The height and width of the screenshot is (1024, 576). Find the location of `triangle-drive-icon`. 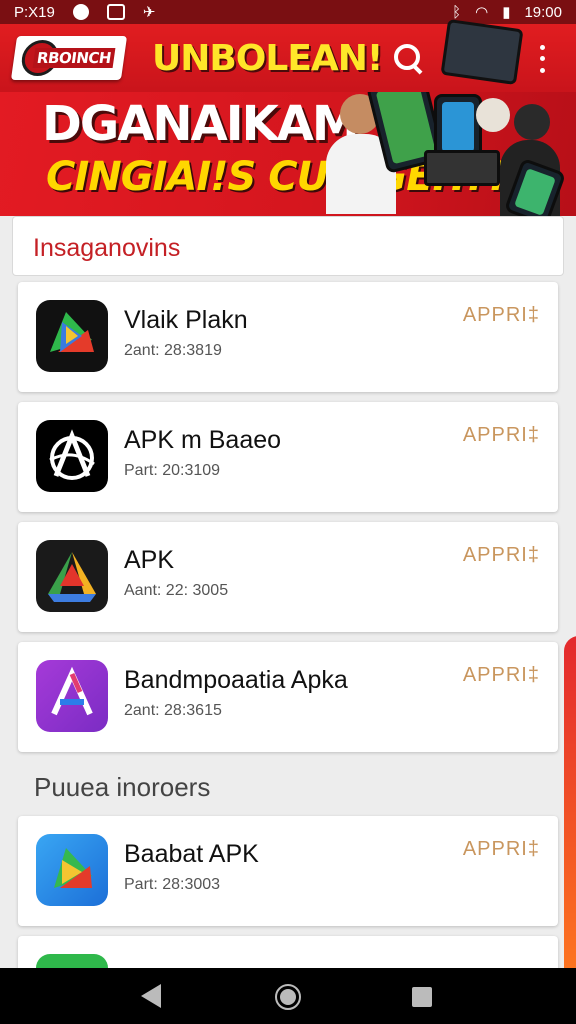

triangle-drive-icon is located at coordinates (72, 576).